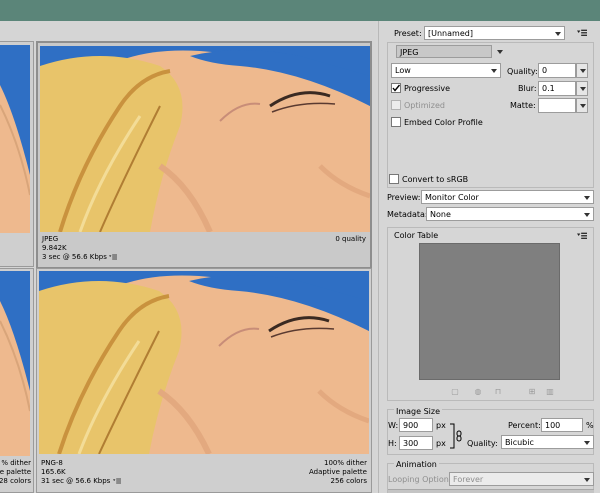  I want to click on looping-options-label: Looping Options:, so click(422, 479).